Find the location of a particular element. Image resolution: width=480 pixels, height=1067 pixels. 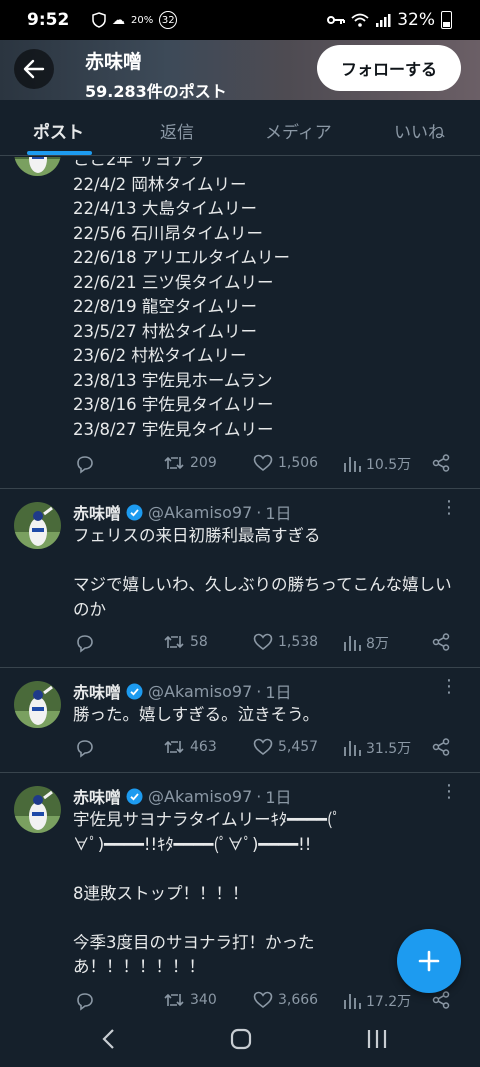

tweet-text: 勝った。嬉しすぎる。泣きそう。 is located at coordinates (196, 714).